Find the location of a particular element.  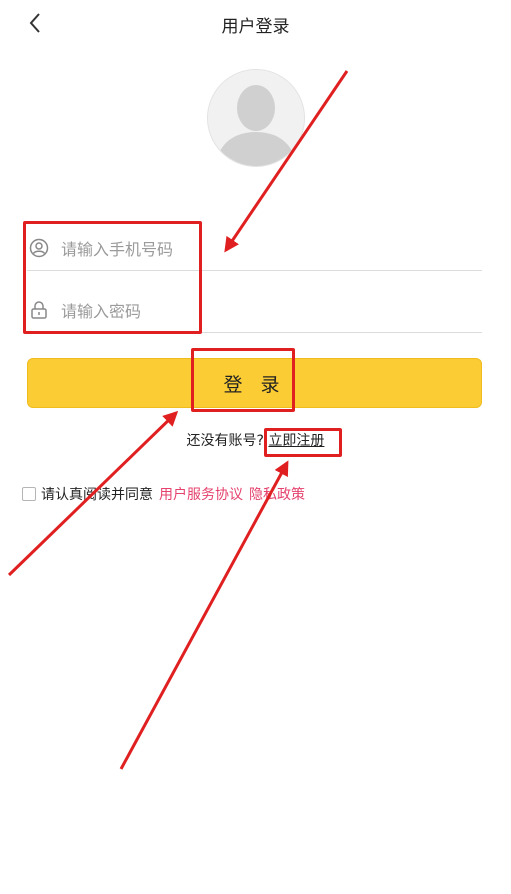

avatar is located at coordinates (256, 118).